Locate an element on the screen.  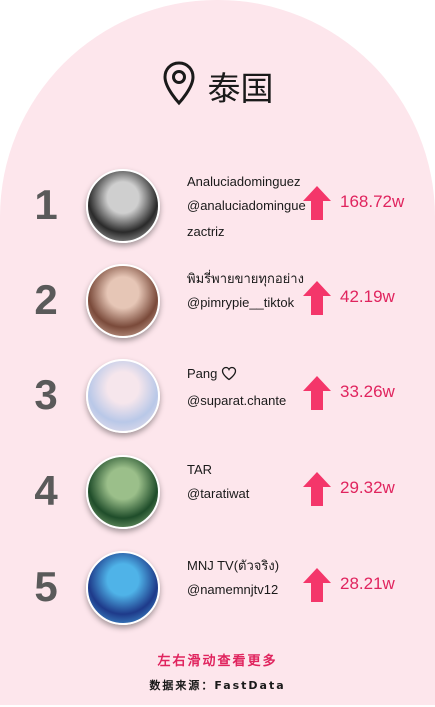
ranking-row: 4 TAR @taratiwat 29.32w is located at coordinates (217, 494).